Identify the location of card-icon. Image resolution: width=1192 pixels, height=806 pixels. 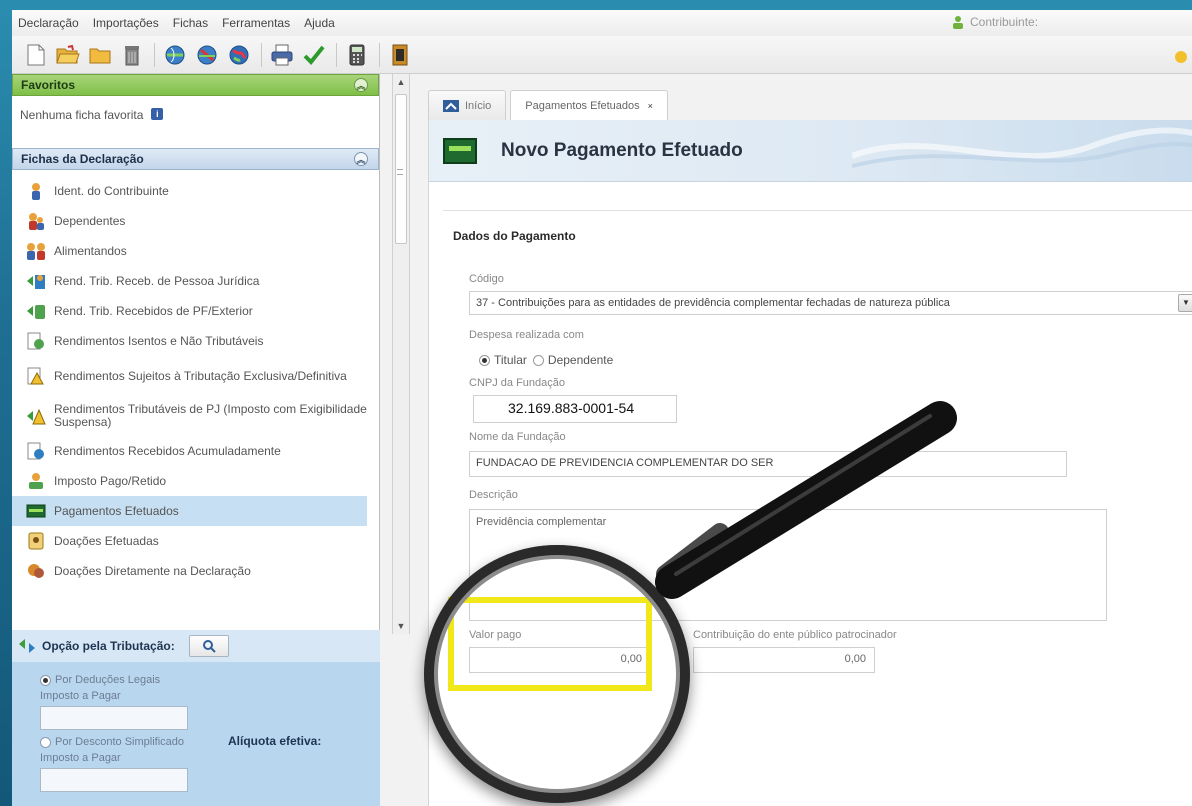
(460, 150).